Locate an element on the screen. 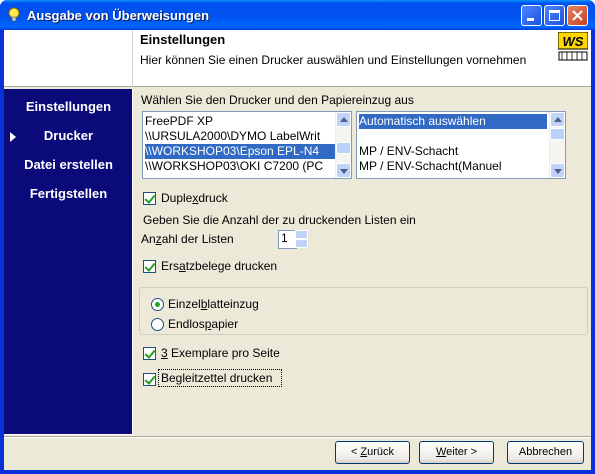 Image resolution: width=595 pixels, height=474 pixels. substitute-receipts-checkbox is located at coordinates (149, 266).